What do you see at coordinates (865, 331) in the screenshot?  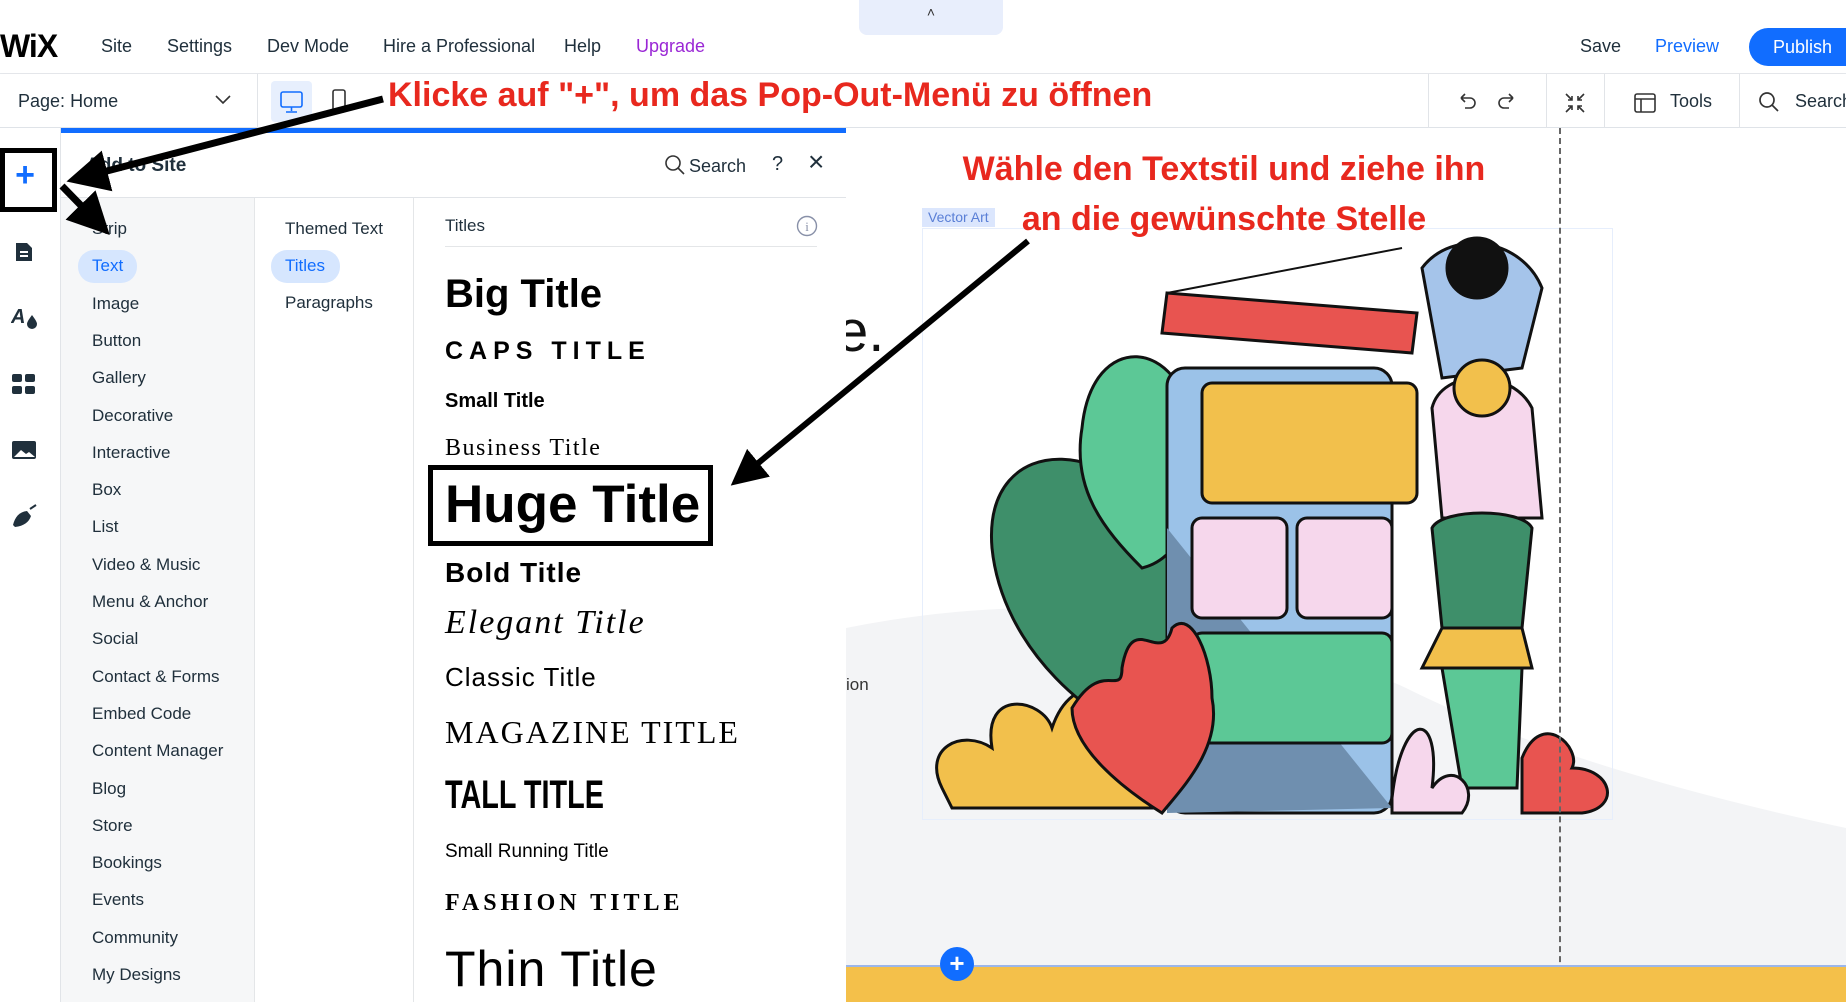 I see `partial-heading-text: e.` at bounding box center [865, 331].